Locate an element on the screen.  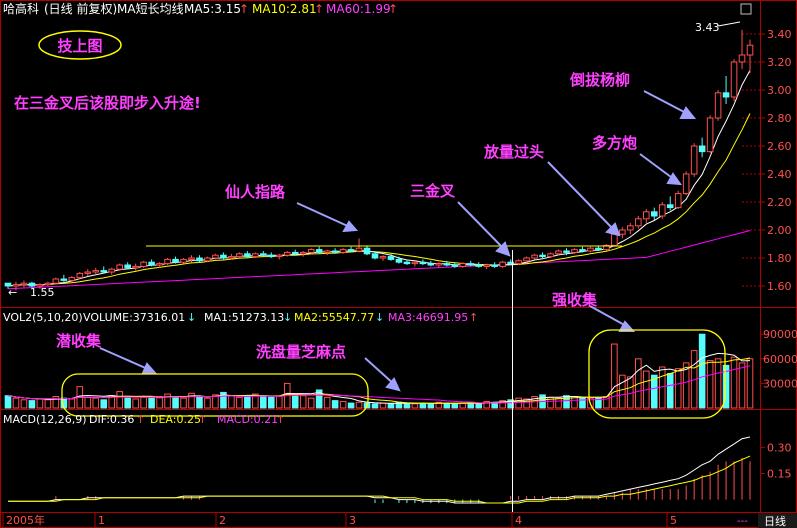
low-price-arrow-icon: ← is located at coordinates (12, 292).